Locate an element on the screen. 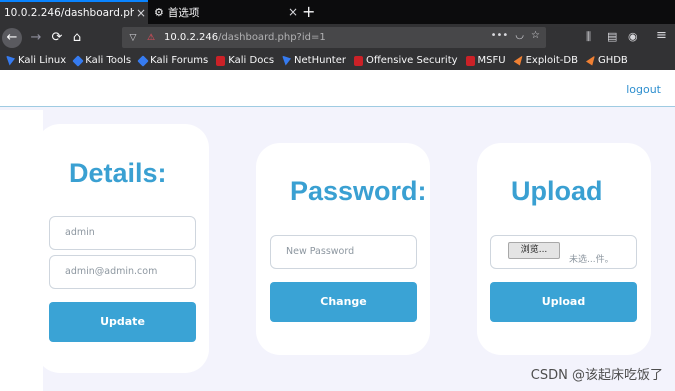  pocket-icon: ◡ is located at coordinates (519, 35).